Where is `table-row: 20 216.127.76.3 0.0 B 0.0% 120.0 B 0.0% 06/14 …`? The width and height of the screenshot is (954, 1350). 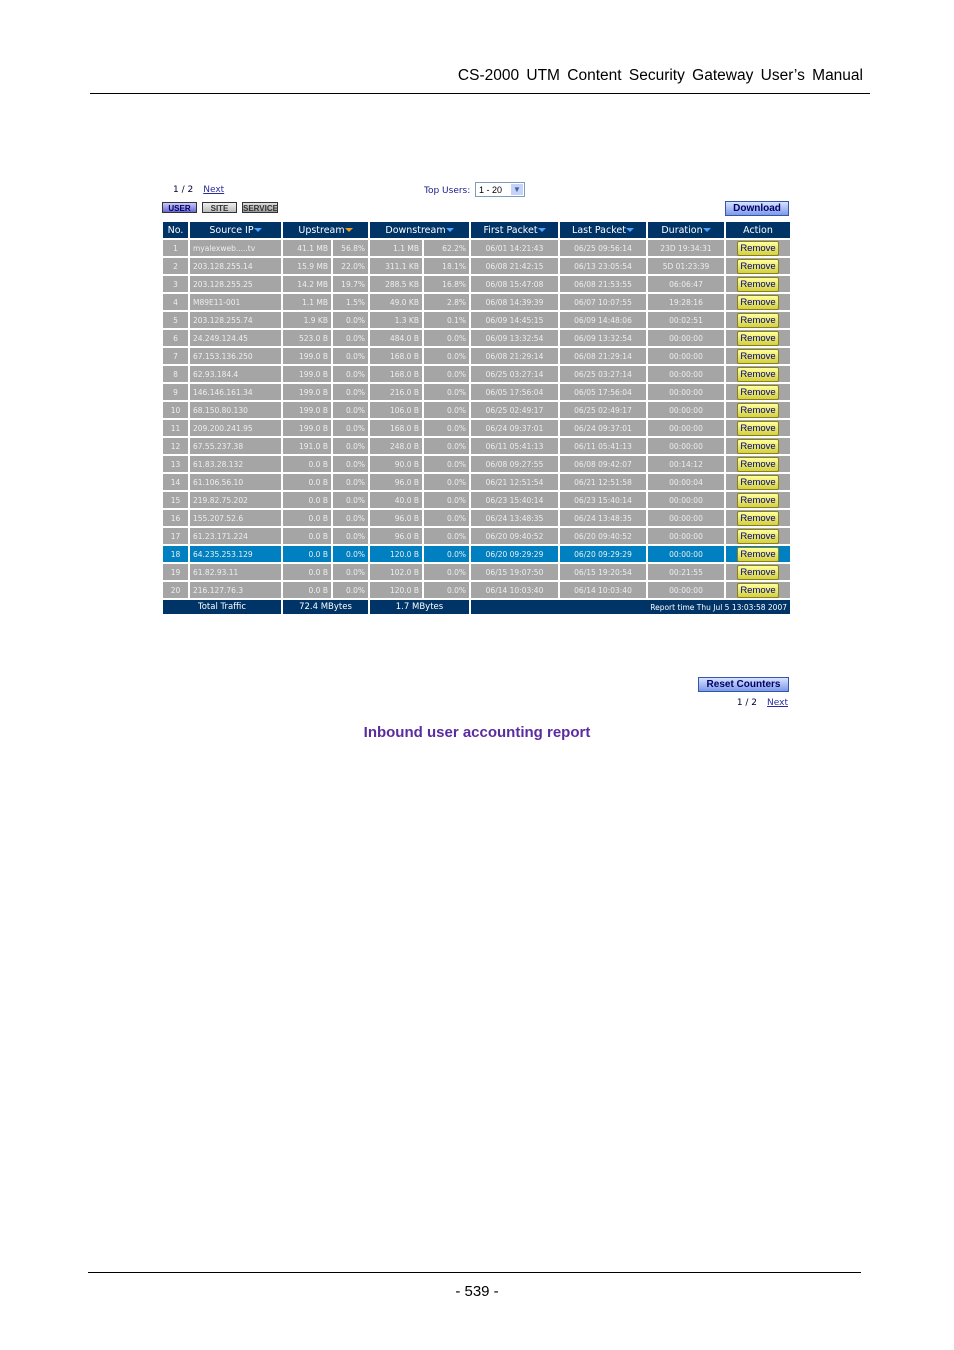 table-row: 20 216.127.76.3 0.0 B 0.0% 120.0 B 0.0% 06/14 … is located at coordinates (476, 590).